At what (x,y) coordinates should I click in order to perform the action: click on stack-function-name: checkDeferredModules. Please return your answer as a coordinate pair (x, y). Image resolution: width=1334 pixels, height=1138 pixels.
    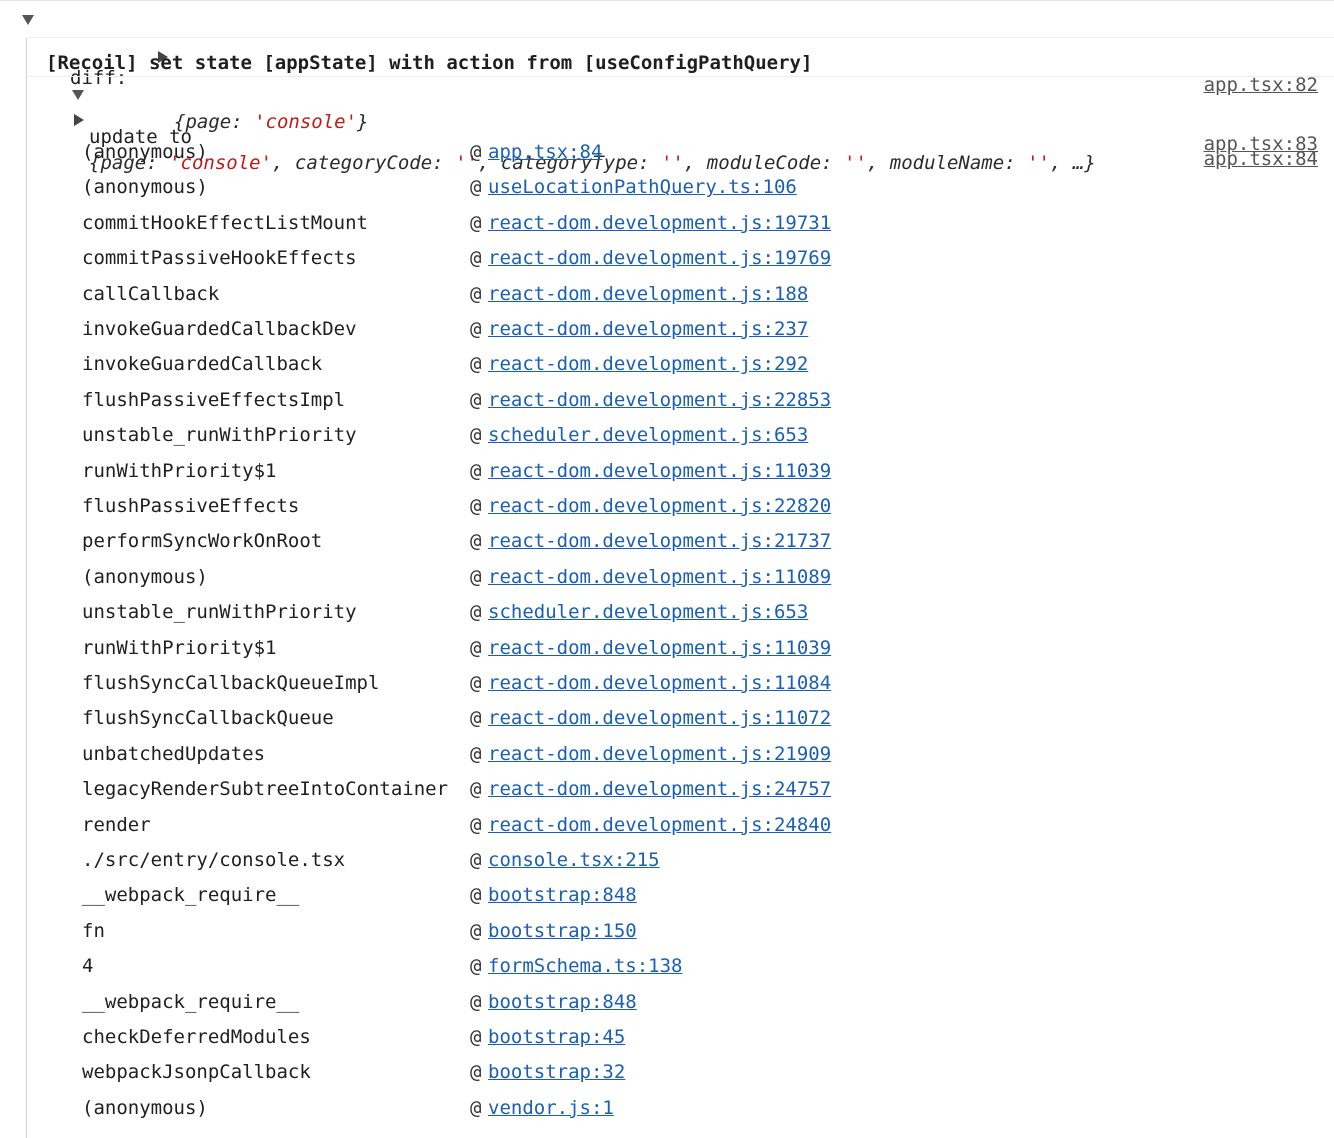
    Looking at the image, I should click on (196, 1037).